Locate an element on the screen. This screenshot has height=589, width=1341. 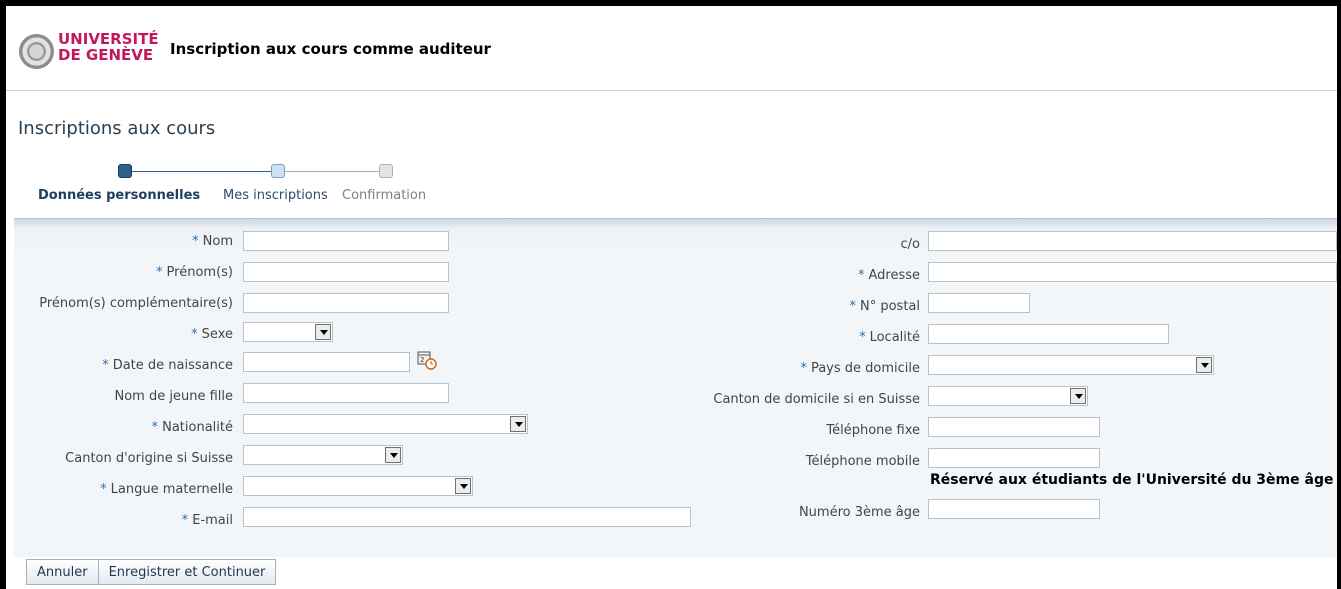
nom-jeune-fille-label: Nom de jeune fille is located at coordinates (174, 396).